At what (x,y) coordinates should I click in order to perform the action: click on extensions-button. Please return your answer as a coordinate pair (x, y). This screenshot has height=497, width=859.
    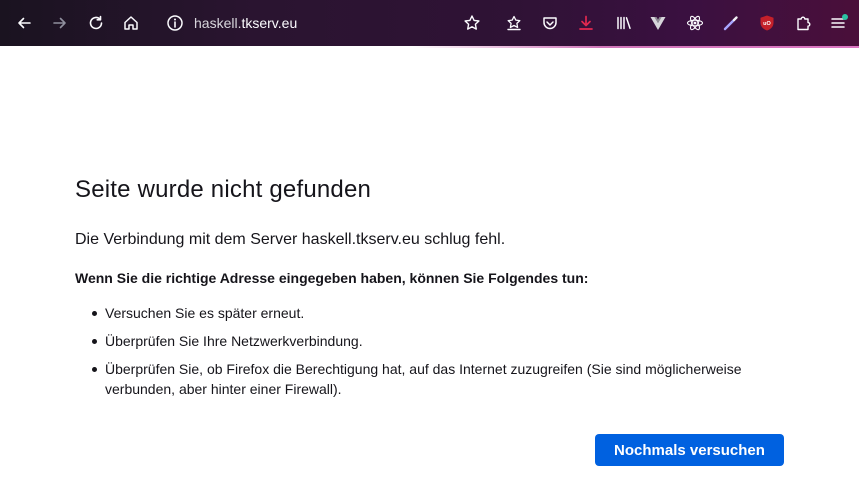
    Looking at the image, I should click on (803, 23).